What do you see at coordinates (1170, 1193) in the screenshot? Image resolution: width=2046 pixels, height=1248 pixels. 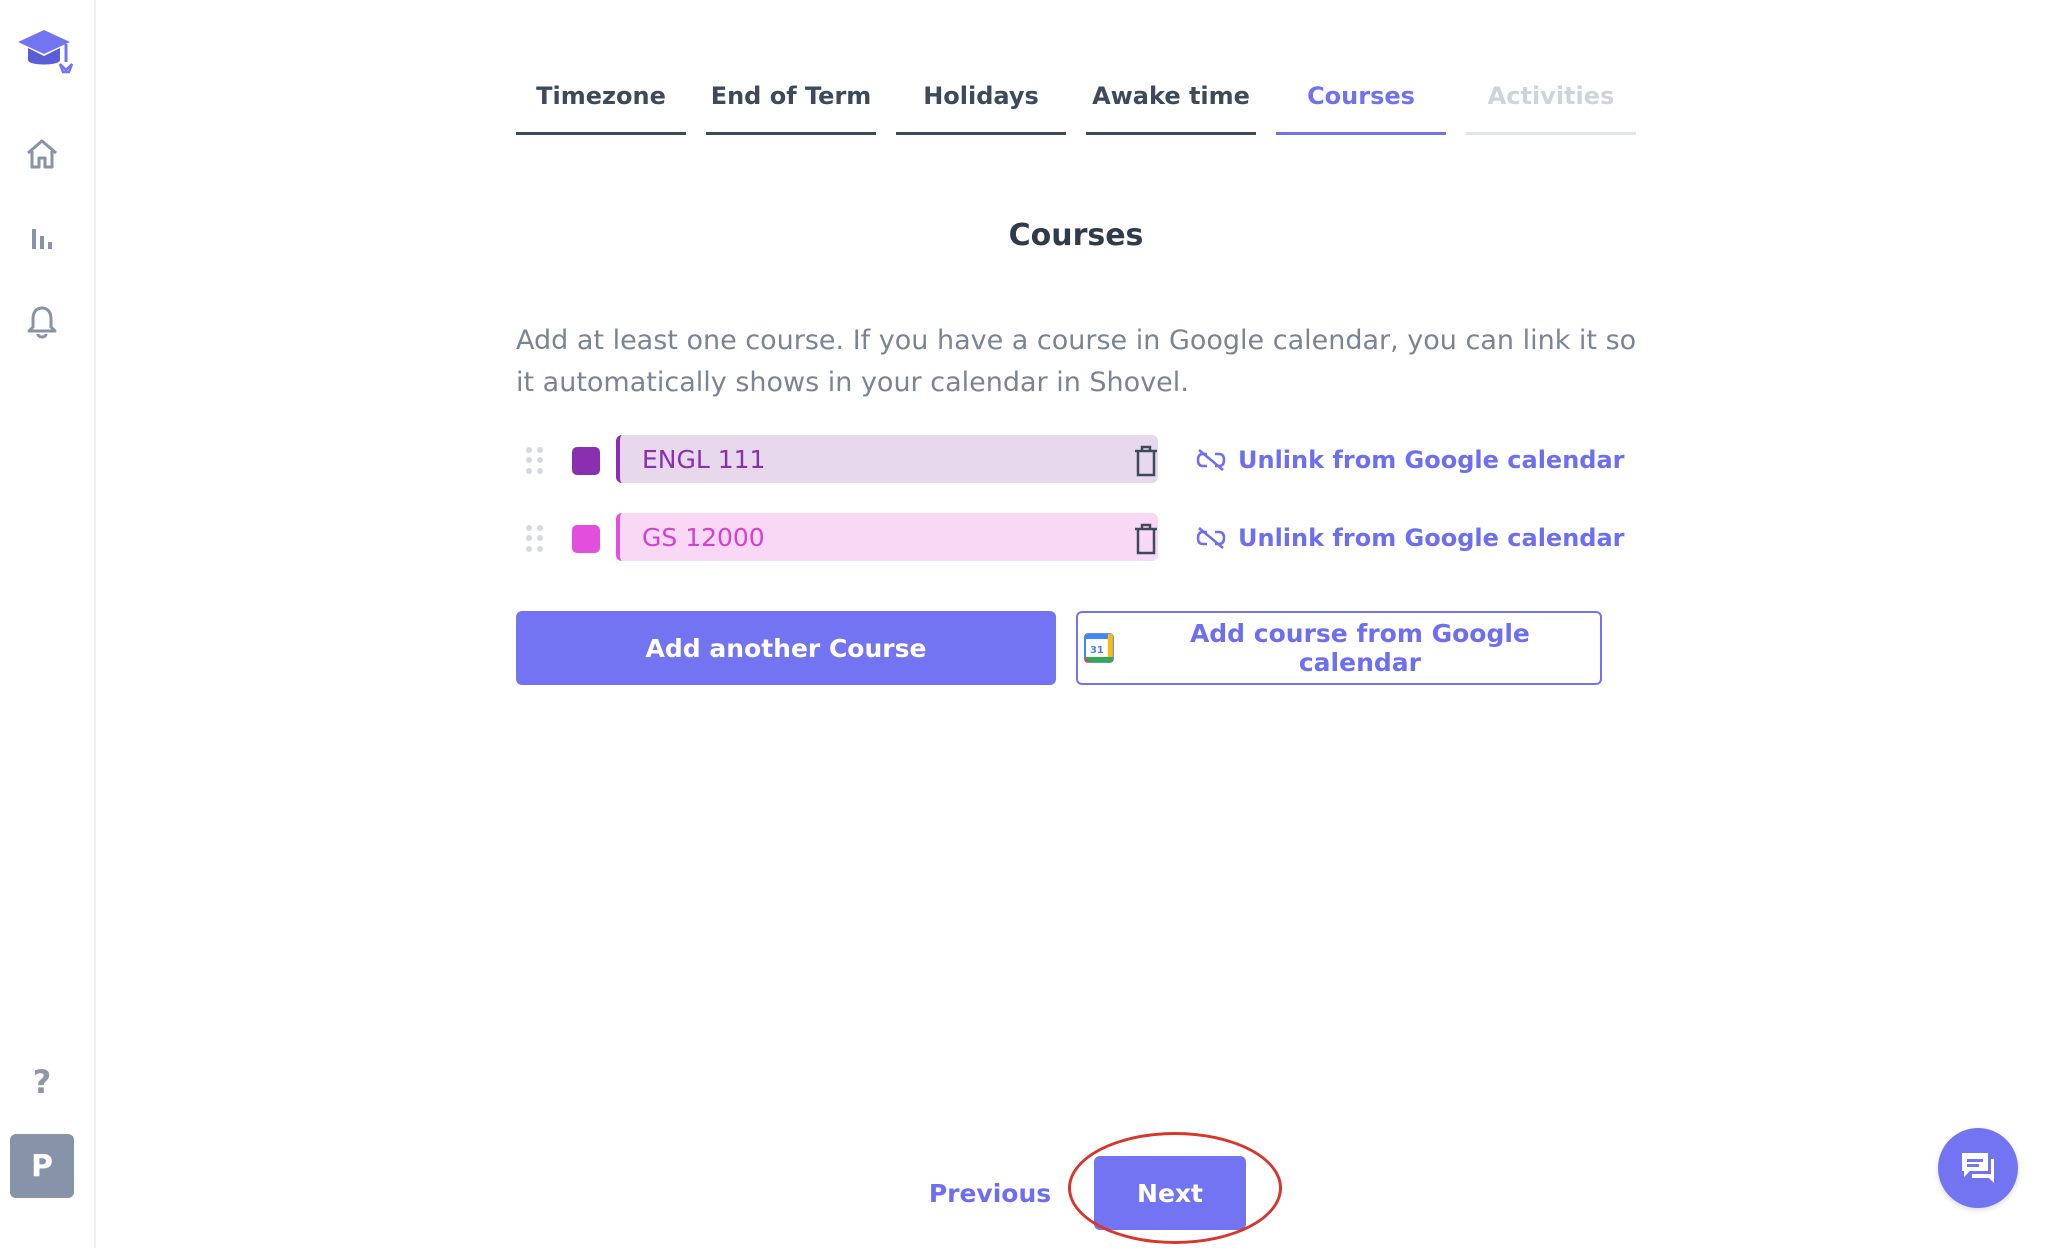 I see `next-button: Next` at bounding box center [1170, 1193].